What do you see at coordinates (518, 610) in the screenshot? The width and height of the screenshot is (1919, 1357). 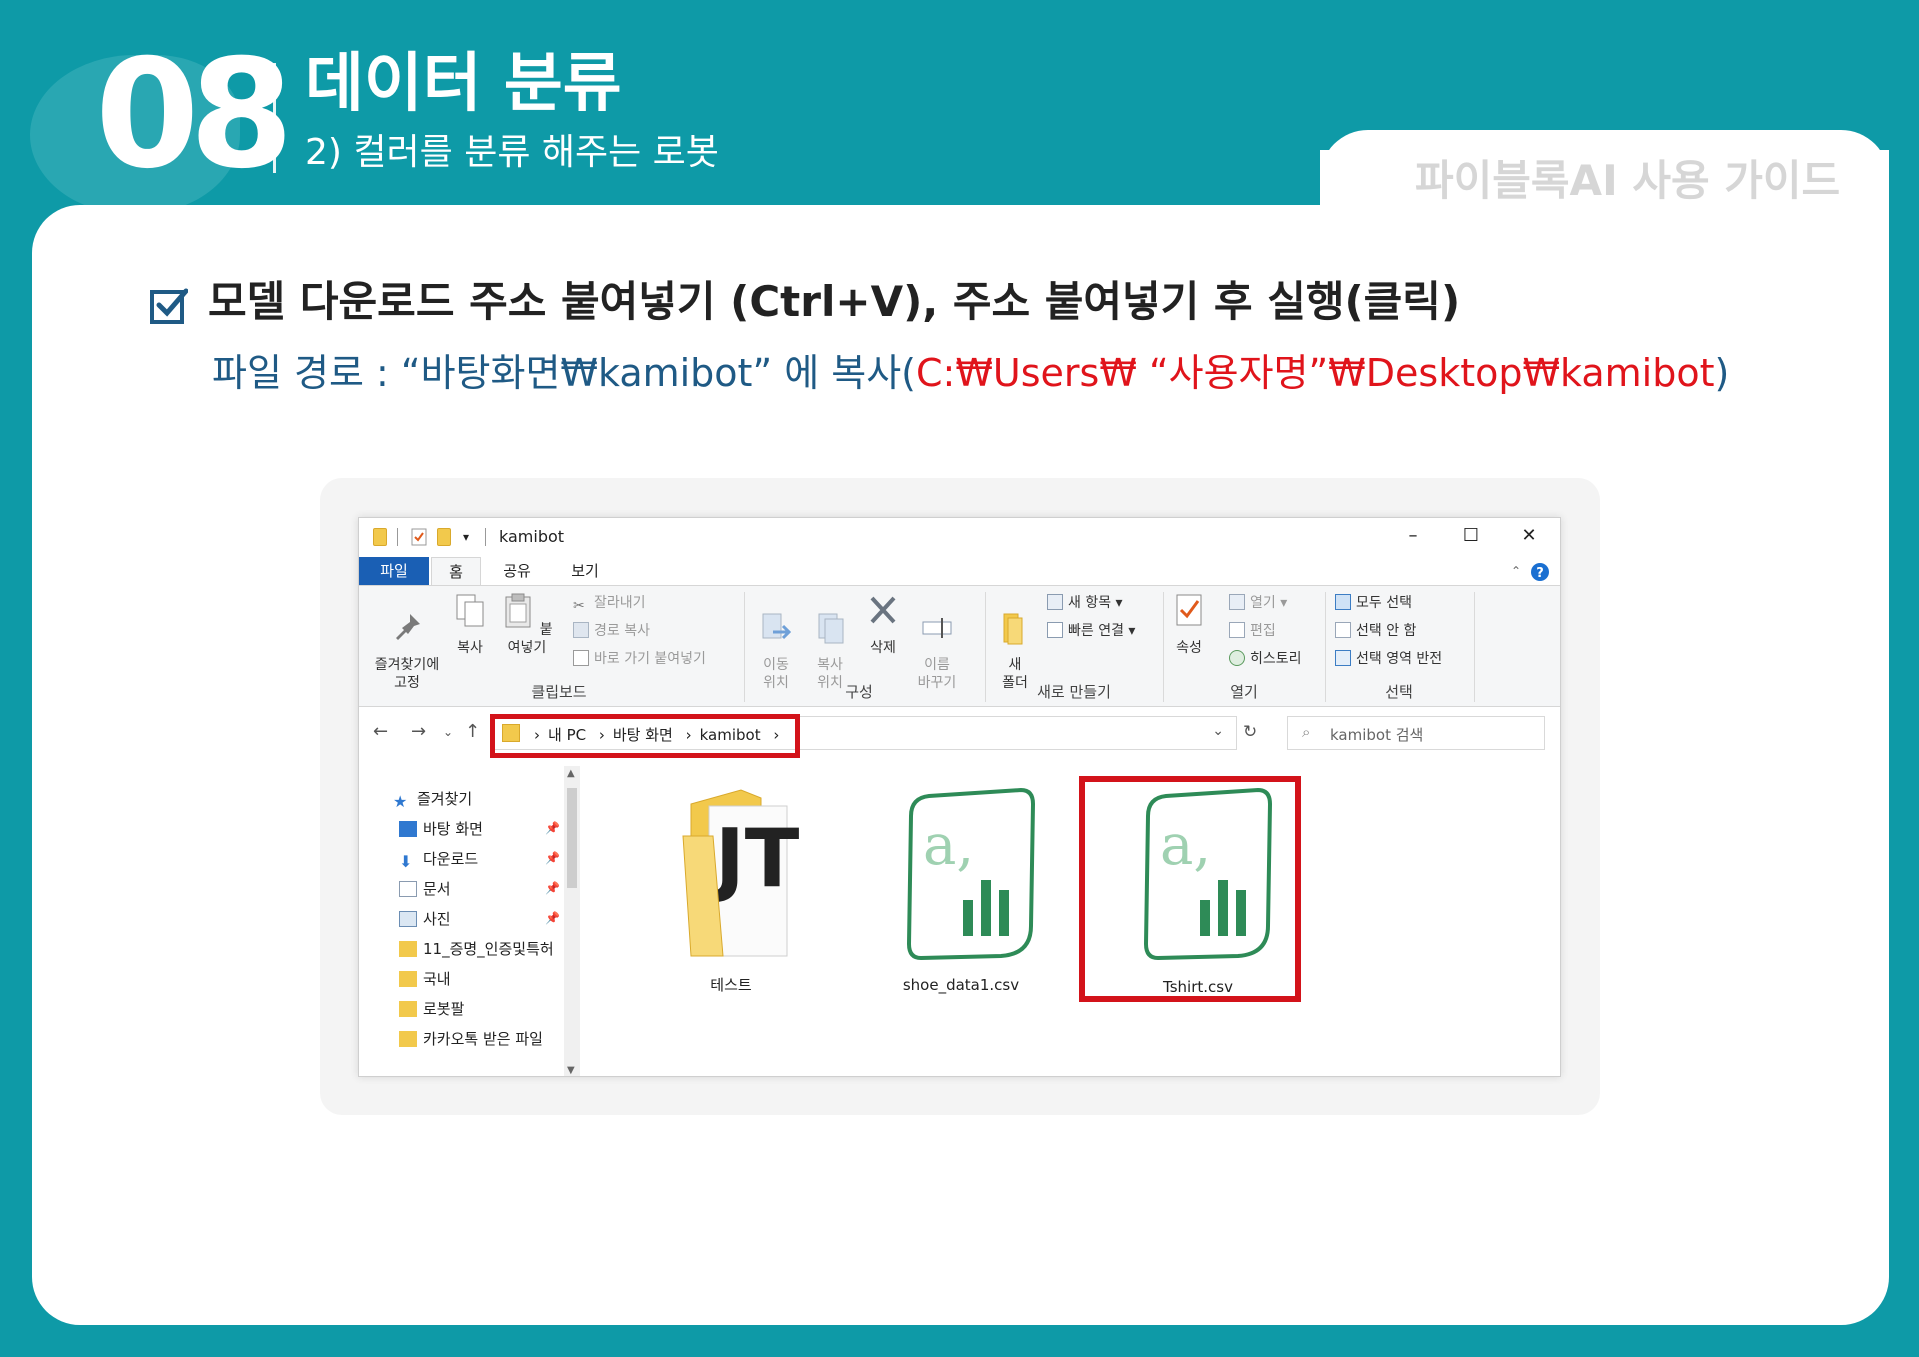 I see `paste-icon` at bounding box center [518, 610].